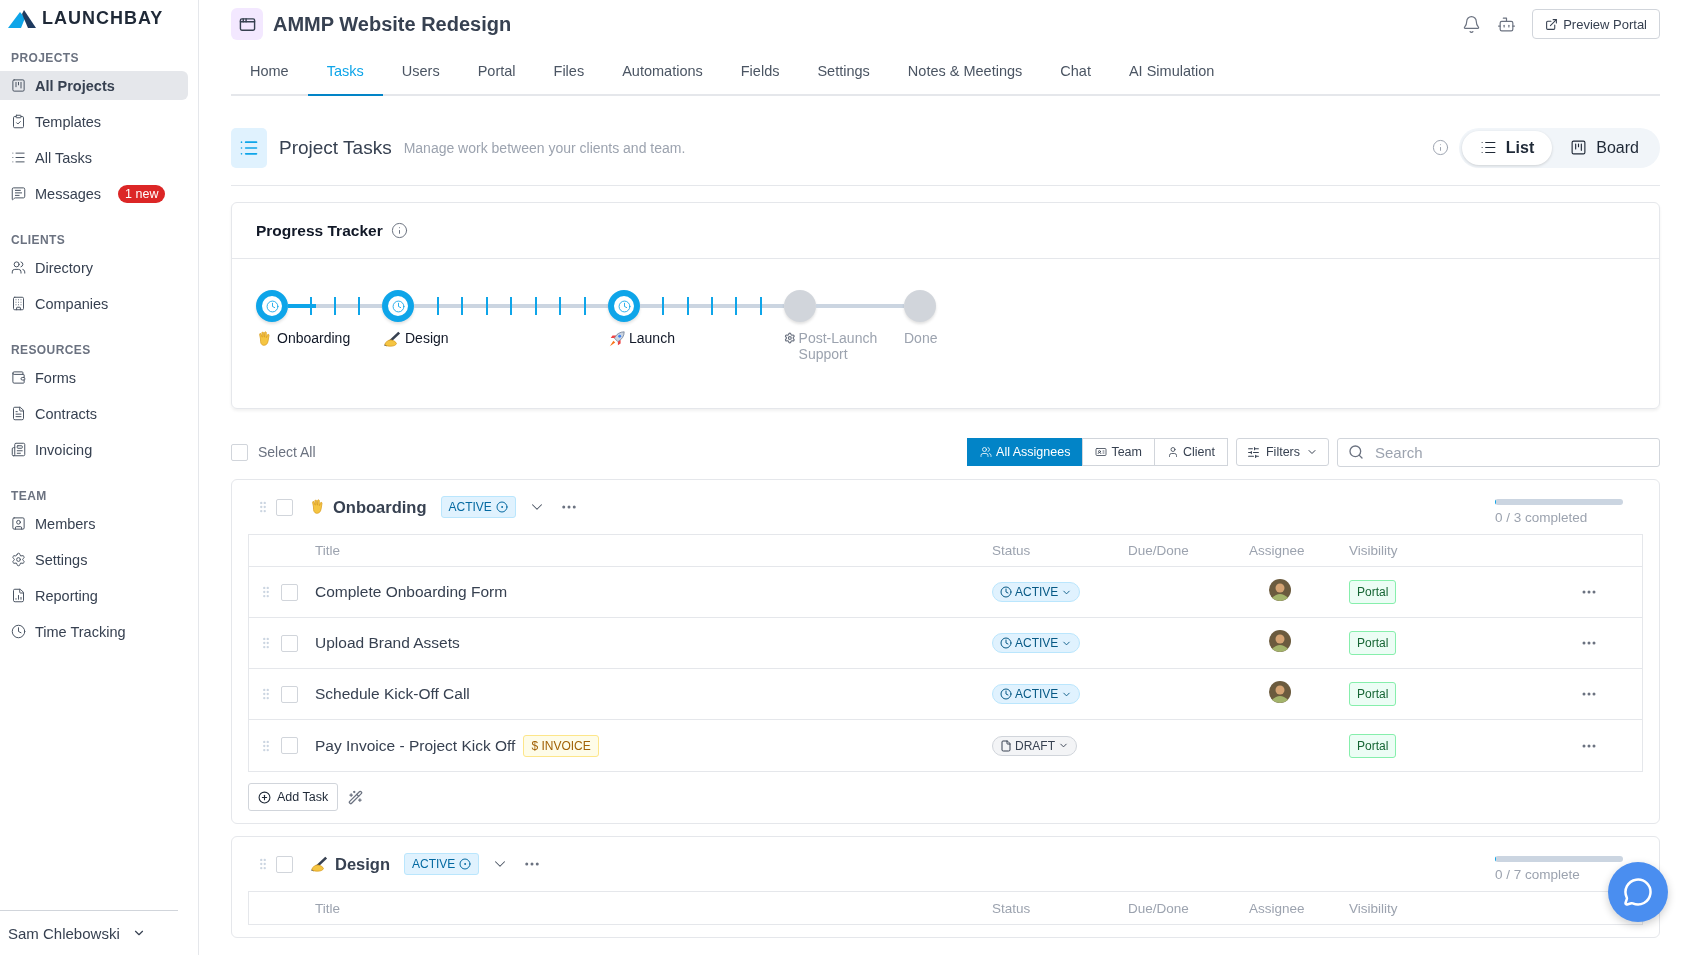  What do you see at coordinates (1075, 72) in the screenshot?
I see `tab: Chat` at bounding box center [1075, 72].